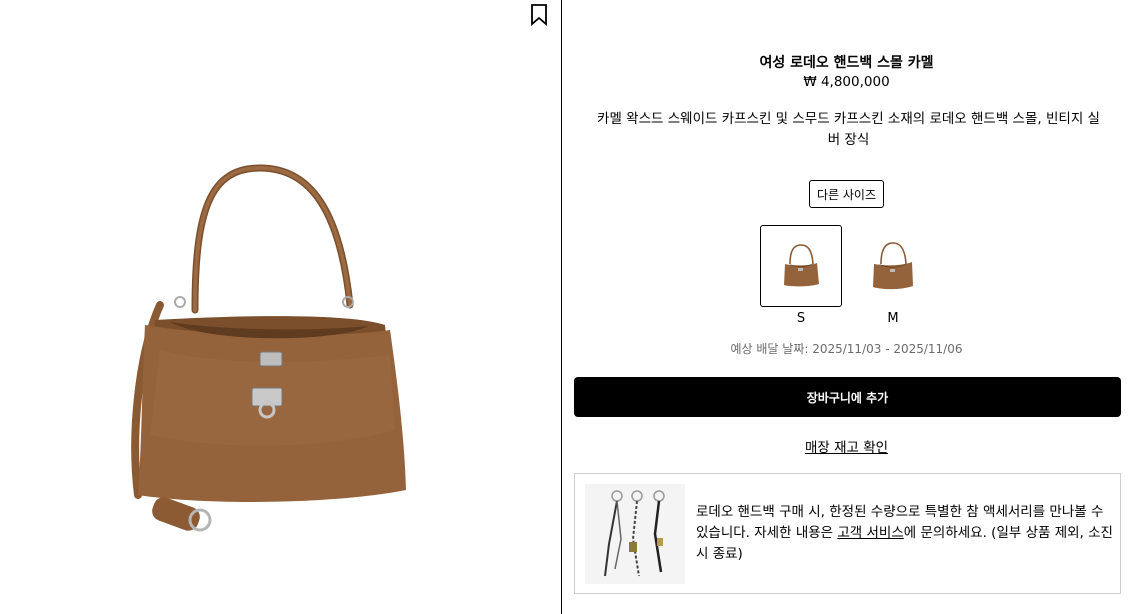 The width and height of the screenshot is (1131, 614). Describe the element at coordinates (870, 533) in the screenshot. I see `customer-service-link: 고객 서비스` at that location.